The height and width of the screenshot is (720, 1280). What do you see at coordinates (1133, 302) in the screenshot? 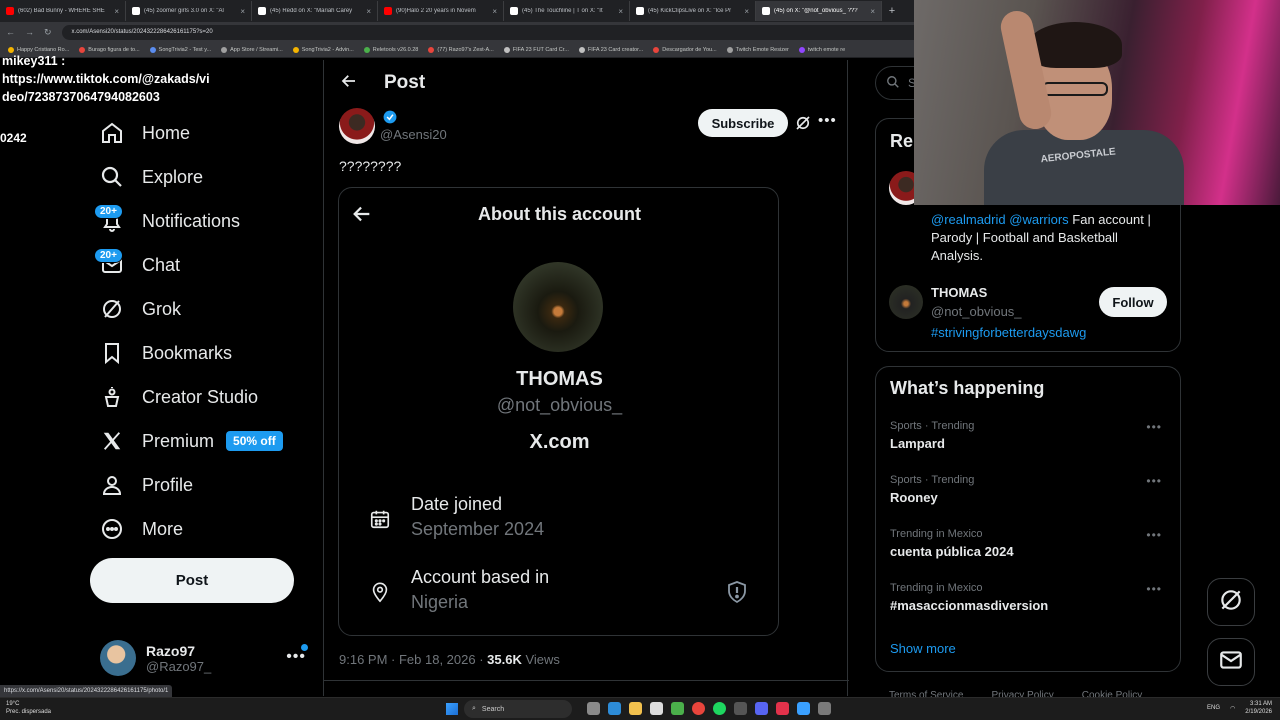
I see `follow-button: Follow` at bounding box center [1133, 302].